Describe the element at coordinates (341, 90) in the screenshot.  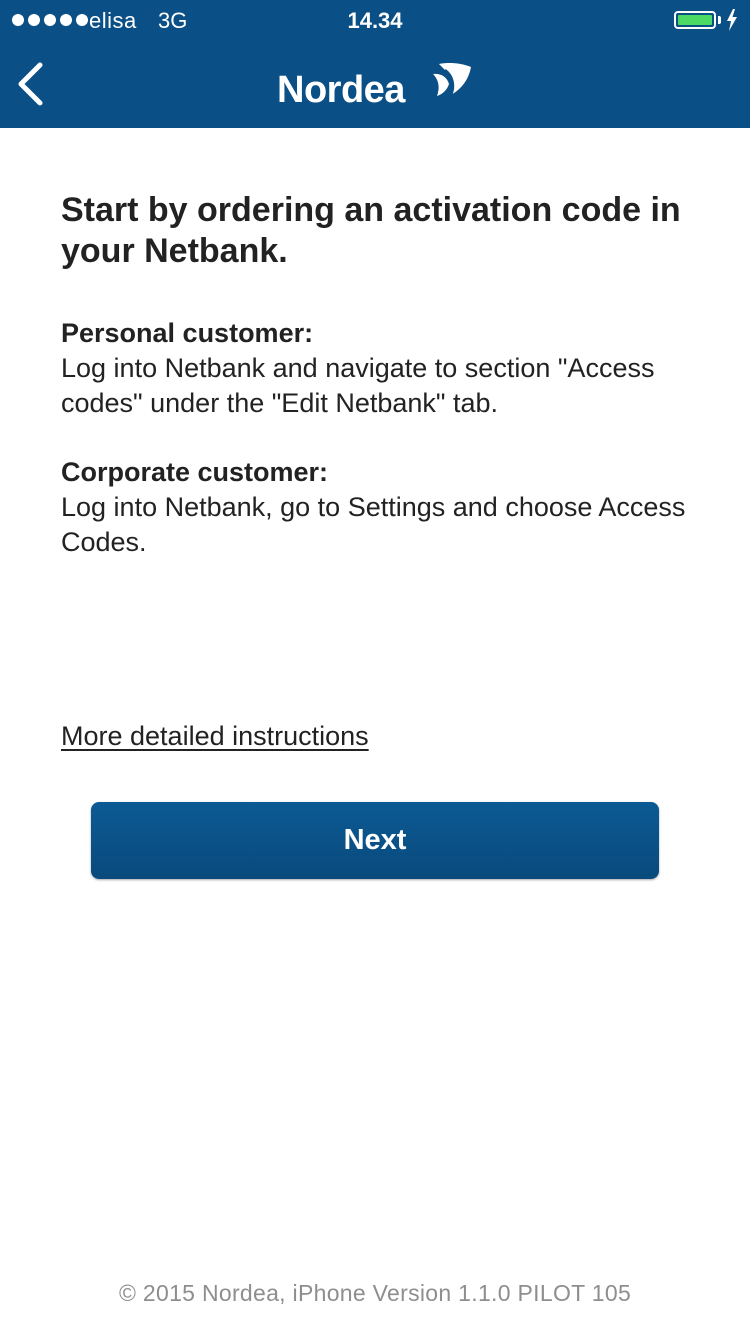
I see `logo-text: Nordea` at that location.